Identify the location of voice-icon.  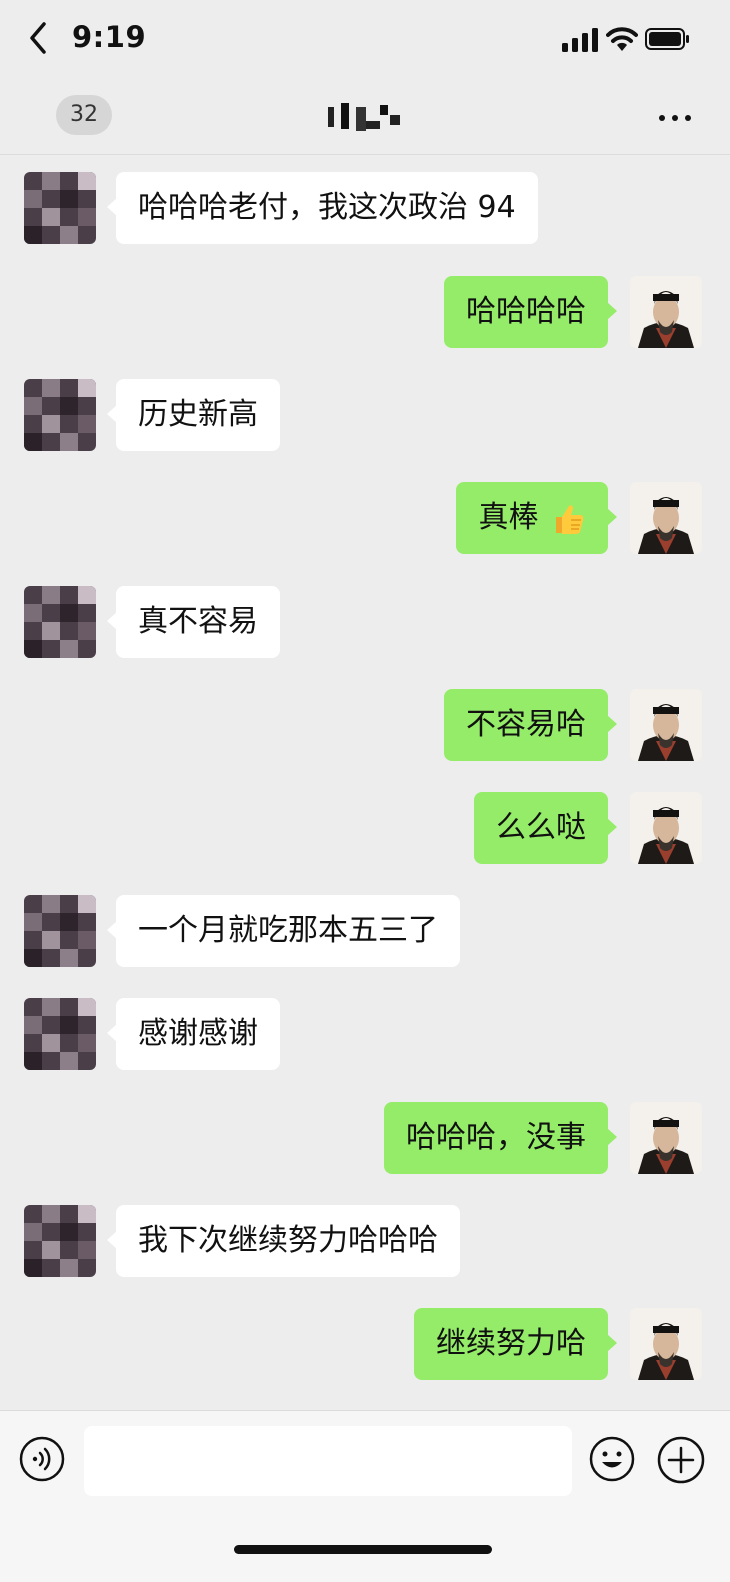
(42, 1459).